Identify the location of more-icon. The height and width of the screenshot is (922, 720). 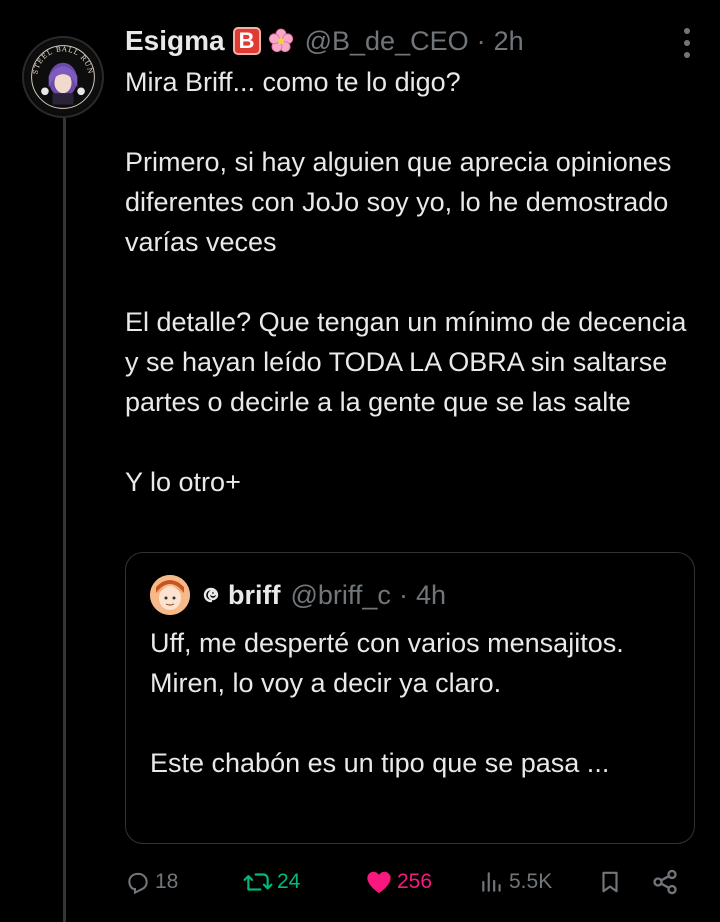
(687, 43).